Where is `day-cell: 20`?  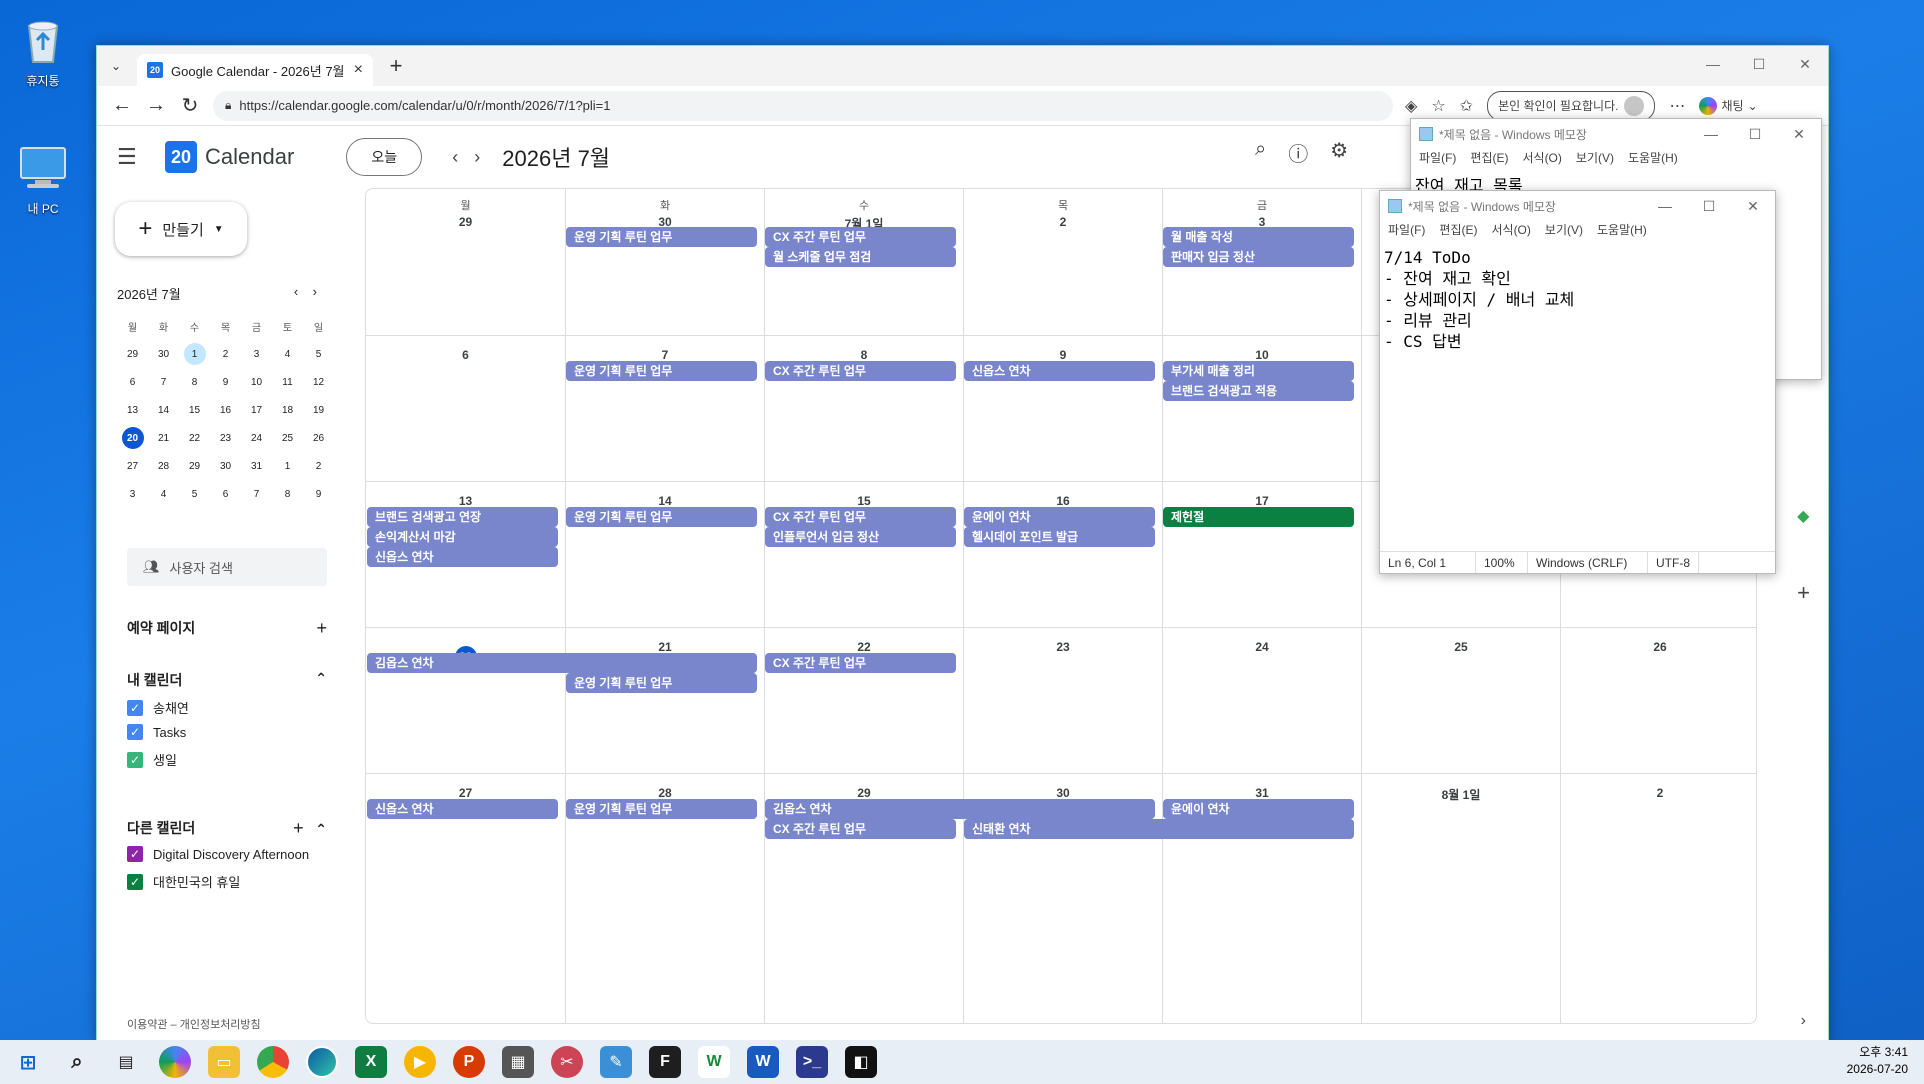
day-cell: 20 is located at coordinates (465, 700).